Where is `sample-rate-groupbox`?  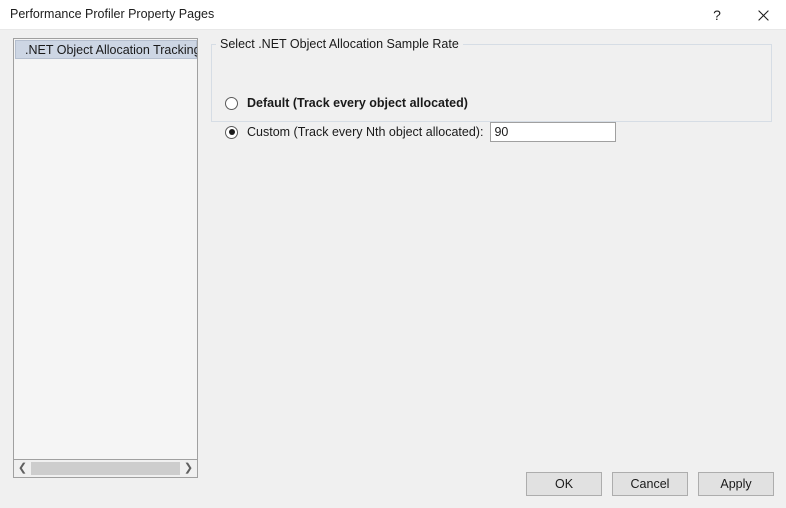 sample-rate-groupbox is located at coordinates (491, 83).